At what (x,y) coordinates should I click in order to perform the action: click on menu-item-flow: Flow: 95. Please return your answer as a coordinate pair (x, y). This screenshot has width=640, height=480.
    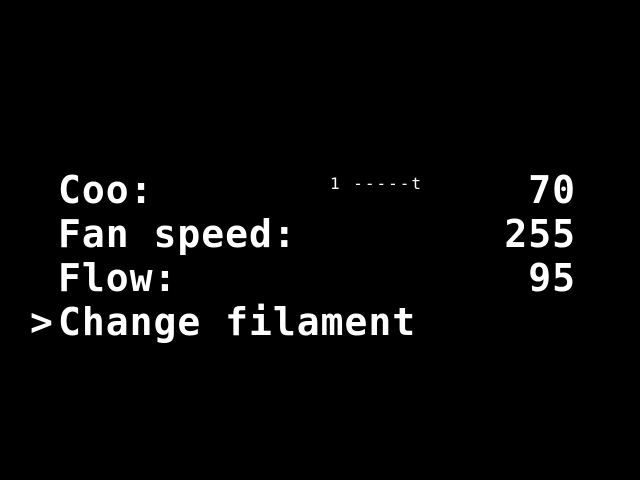
    Looking at the image, I should click on (310, 278).